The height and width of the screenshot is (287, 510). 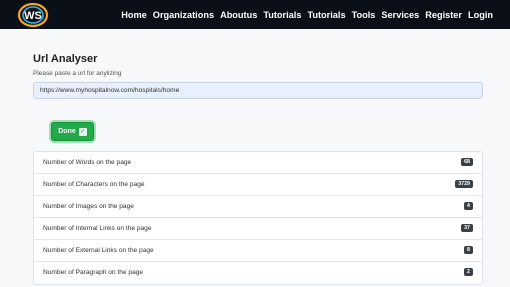 I want to click on result-row-internal-links: Number of Internal Links on the page 37, so click(x=258, y=229).